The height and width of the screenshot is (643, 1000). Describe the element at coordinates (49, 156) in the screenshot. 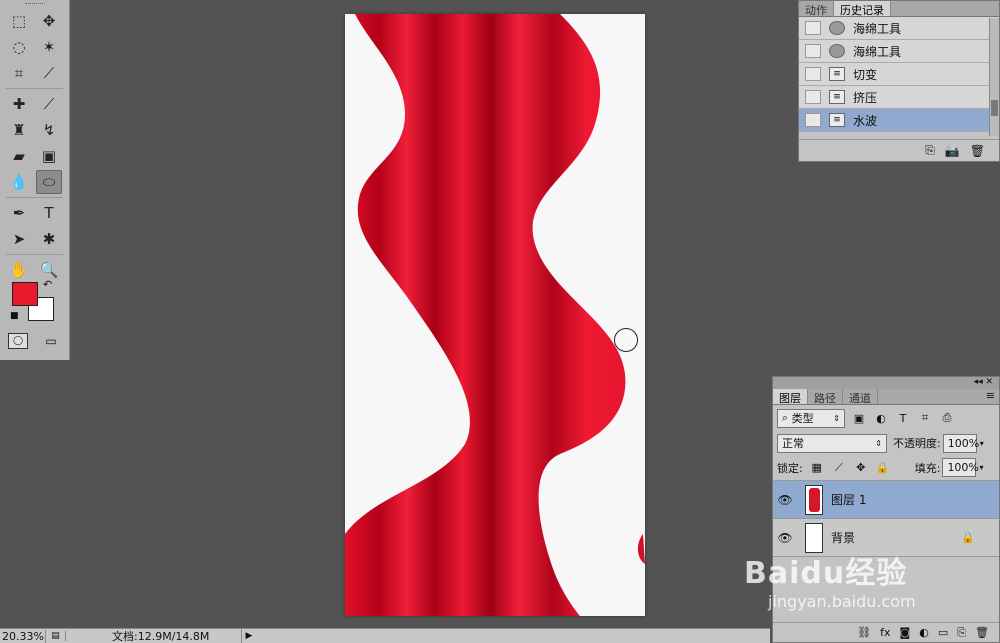

I see `gradient-tool-icon: ▣` at that location.